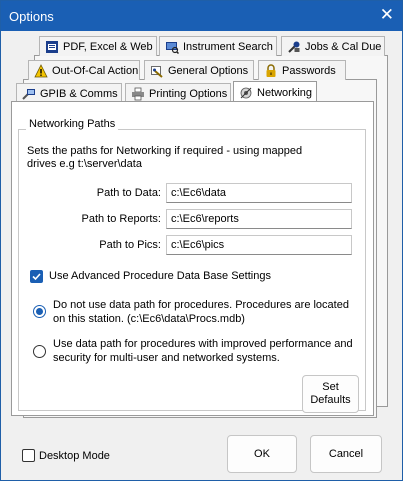 Image resolution: width=403 pixels, height=481 pixels. I want to click on desktop-mode-label: Desktop Mode, so click(74, 456).